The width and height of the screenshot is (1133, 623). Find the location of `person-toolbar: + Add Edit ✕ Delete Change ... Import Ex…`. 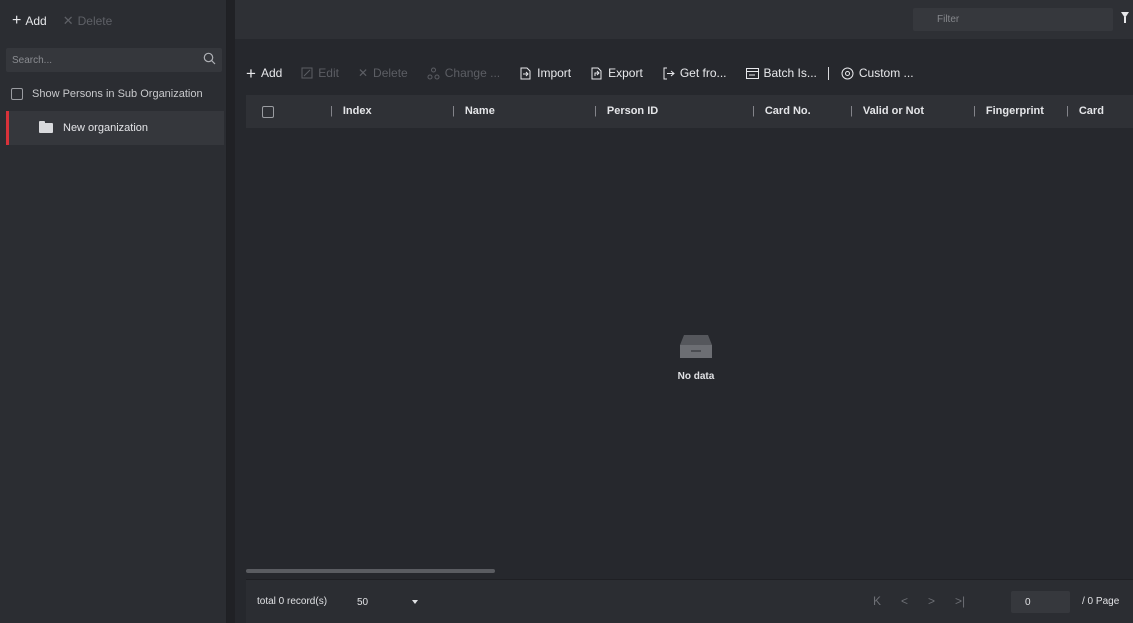

person-toolbar: + Add Edit ✕ Delete Change ... Import Ex… is located at coordinates (589, 73).